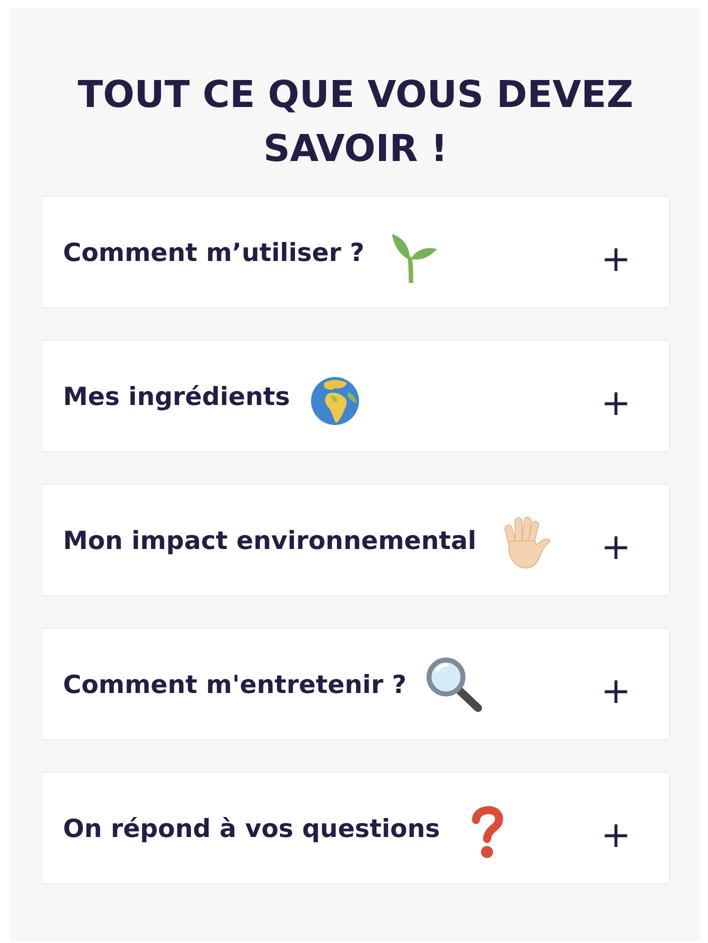 The width and height of the screenshot is (708, 943). Describe the element at coordinates (269, 540) in the screenshot. I see `question-title: Mon impact environnemental` at that location.